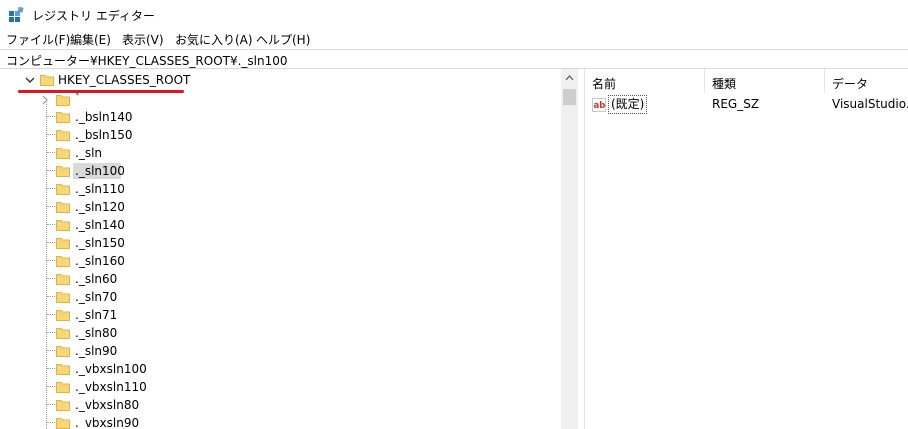  Describe the element at coordinates (604, 83) in the screenshot. I see `column-header-name: 名前` at that location.